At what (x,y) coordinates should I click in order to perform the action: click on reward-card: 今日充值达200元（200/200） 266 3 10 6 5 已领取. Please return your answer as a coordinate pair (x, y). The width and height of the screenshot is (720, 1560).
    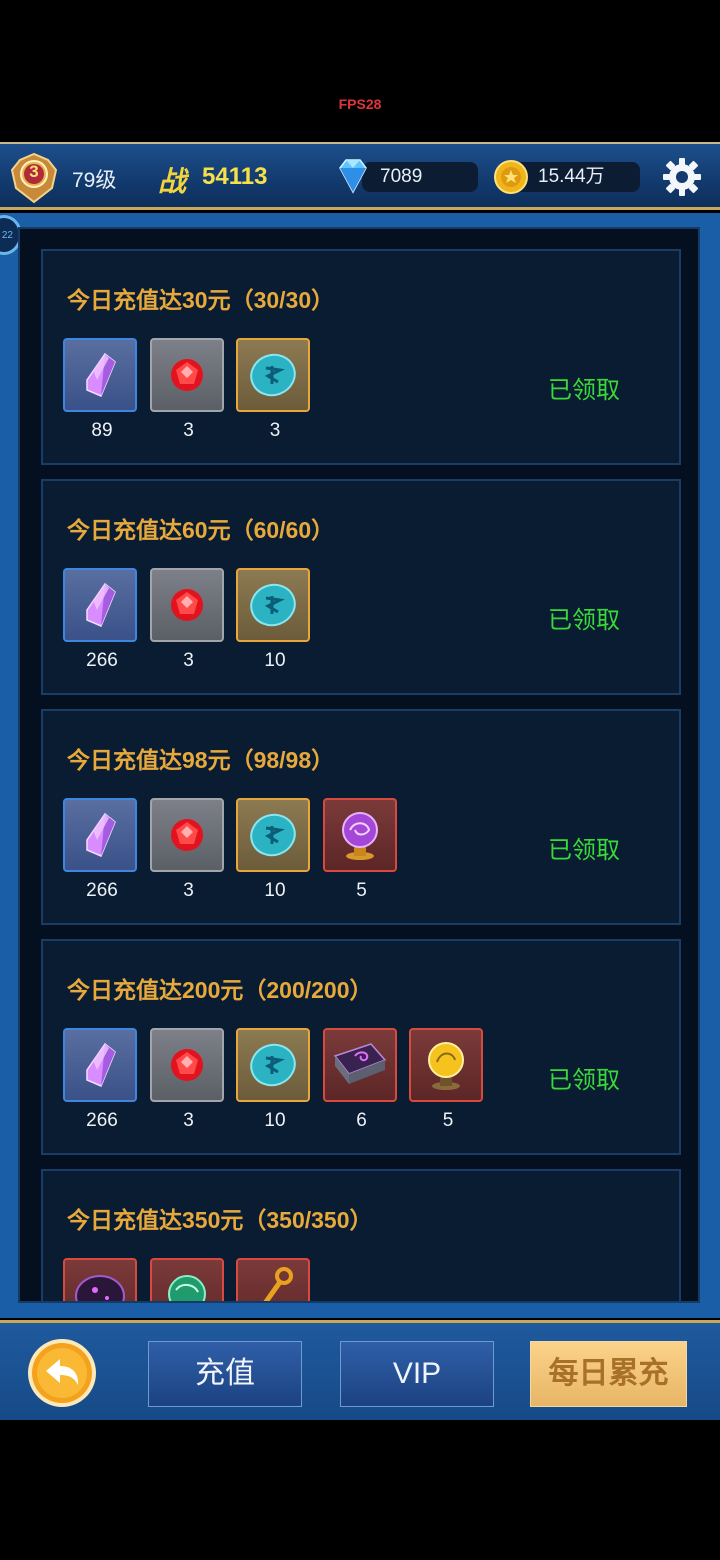
    Looking at the image, I should click on (361, 1047).